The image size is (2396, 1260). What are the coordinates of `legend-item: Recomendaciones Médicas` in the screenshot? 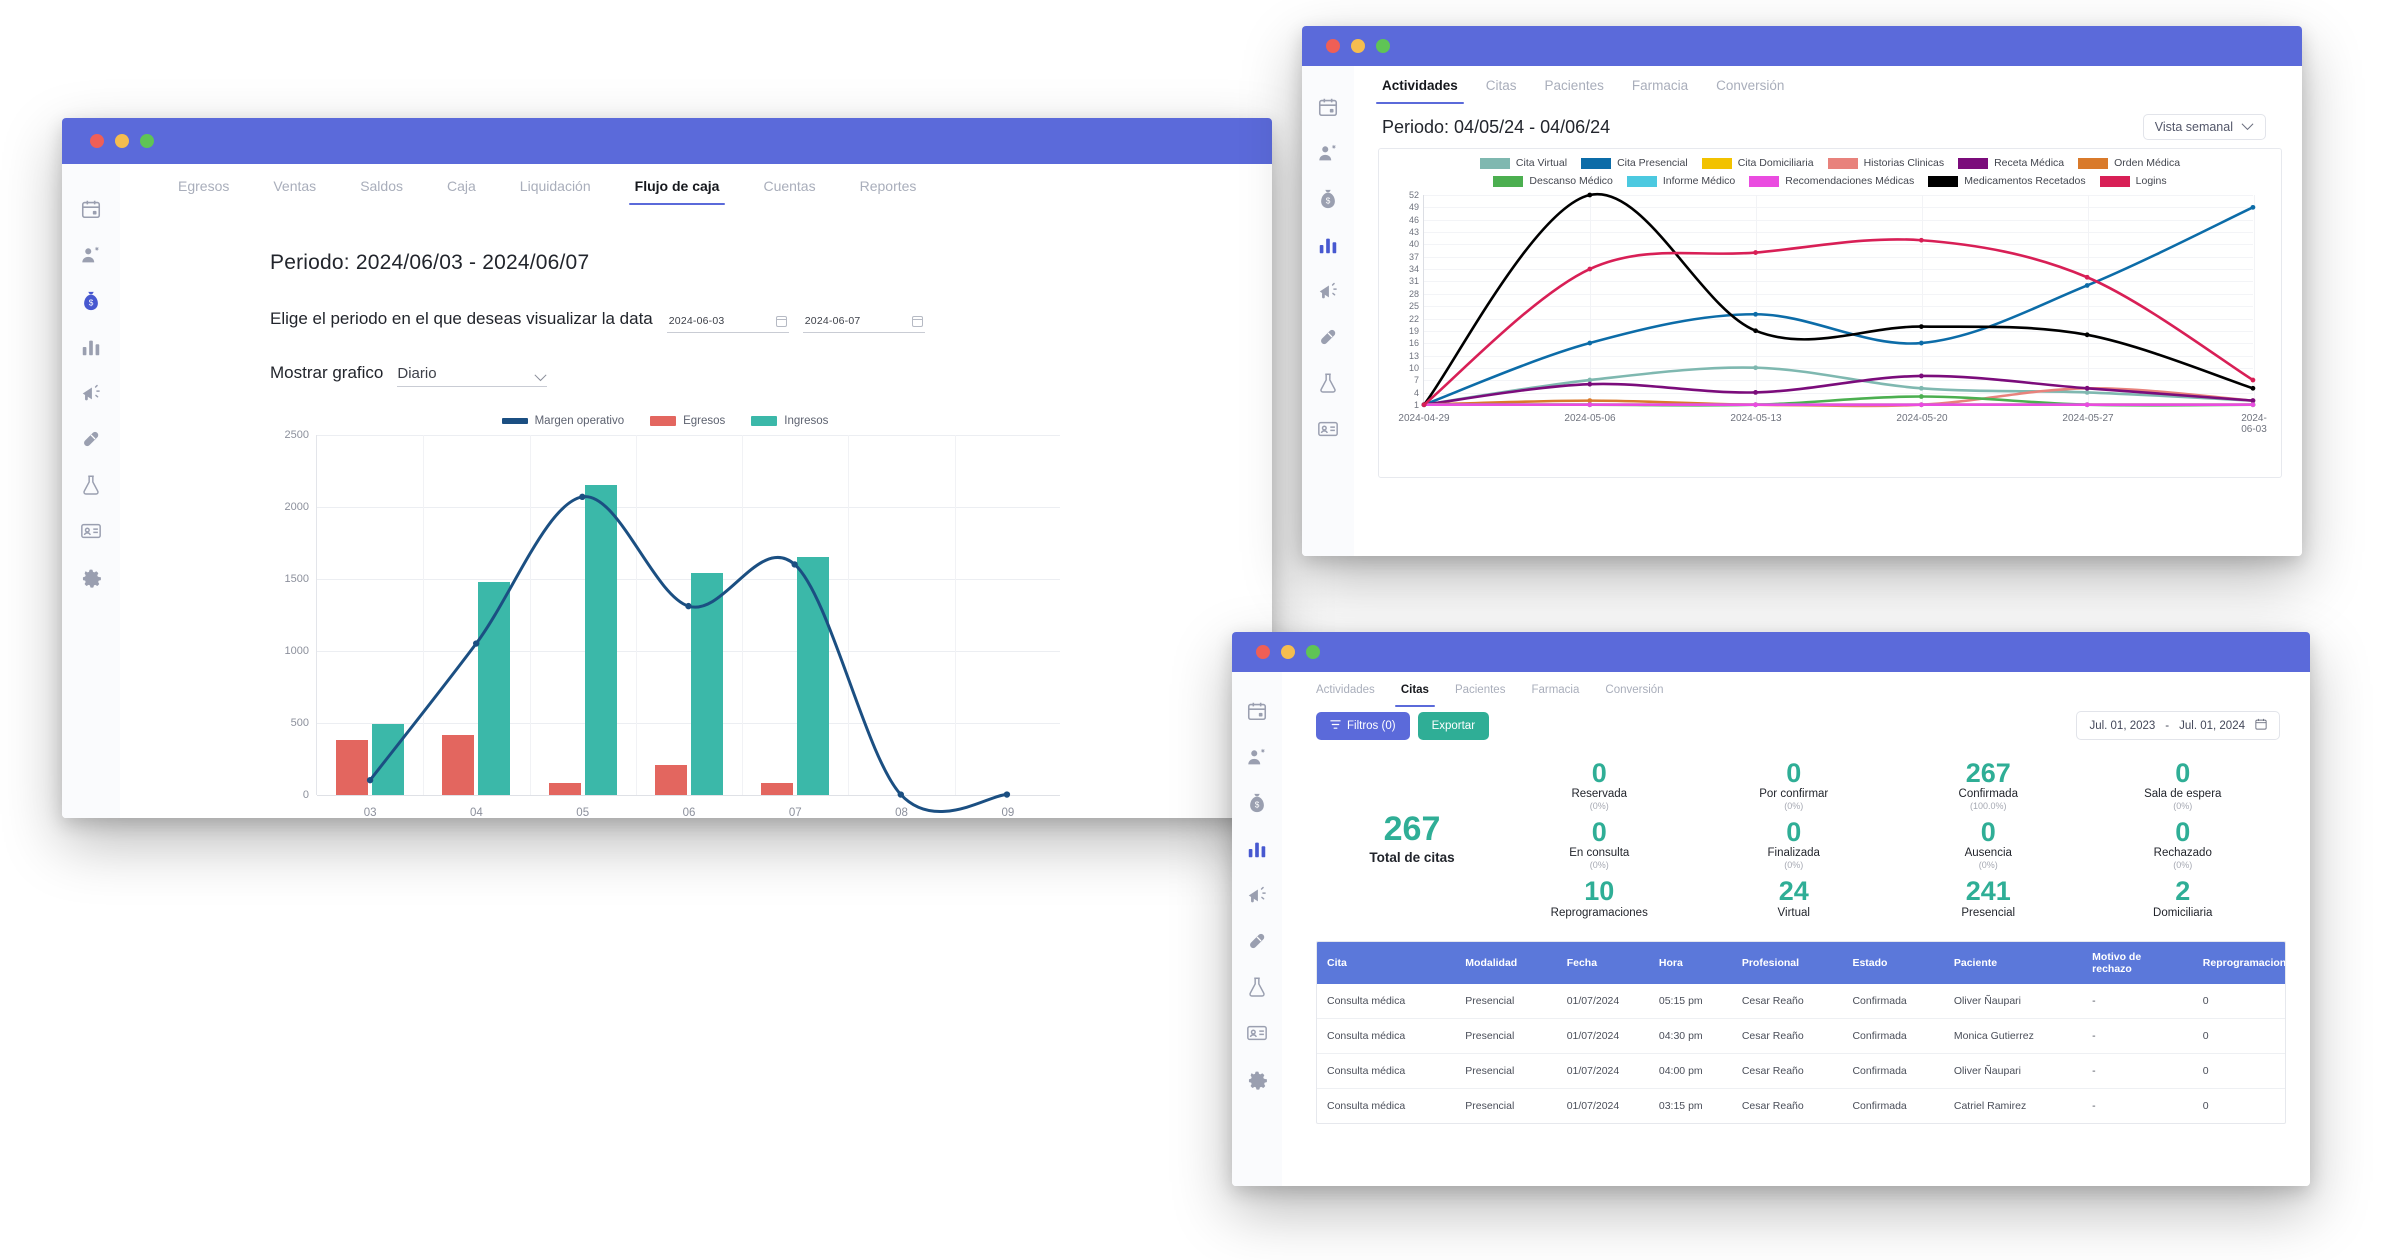 It's located at (1831, 181).